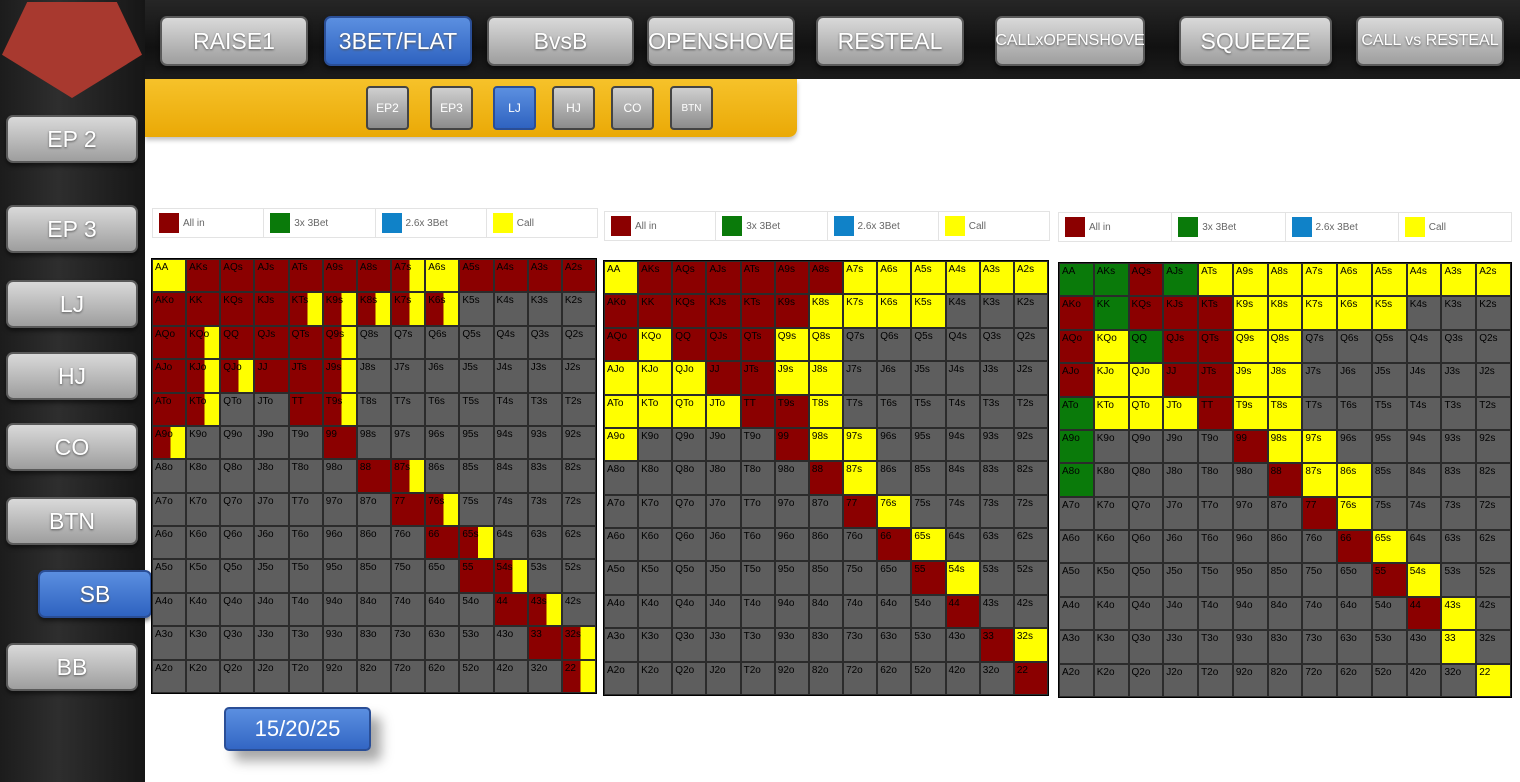 The height and width of the screenshot is (782, 1520). What do you see at coordinates (1030, 311) in the screenshot?
I see `hand-cell-k2s: K2s` at bounding box center [1030, 311].